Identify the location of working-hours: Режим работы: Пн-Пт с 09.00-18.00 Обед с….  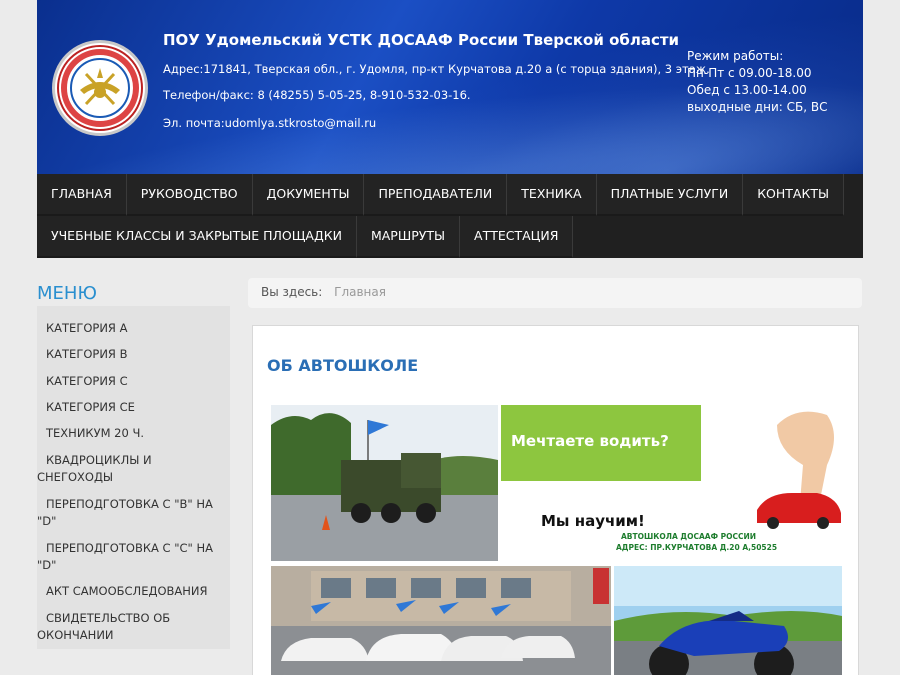
(757, 82).